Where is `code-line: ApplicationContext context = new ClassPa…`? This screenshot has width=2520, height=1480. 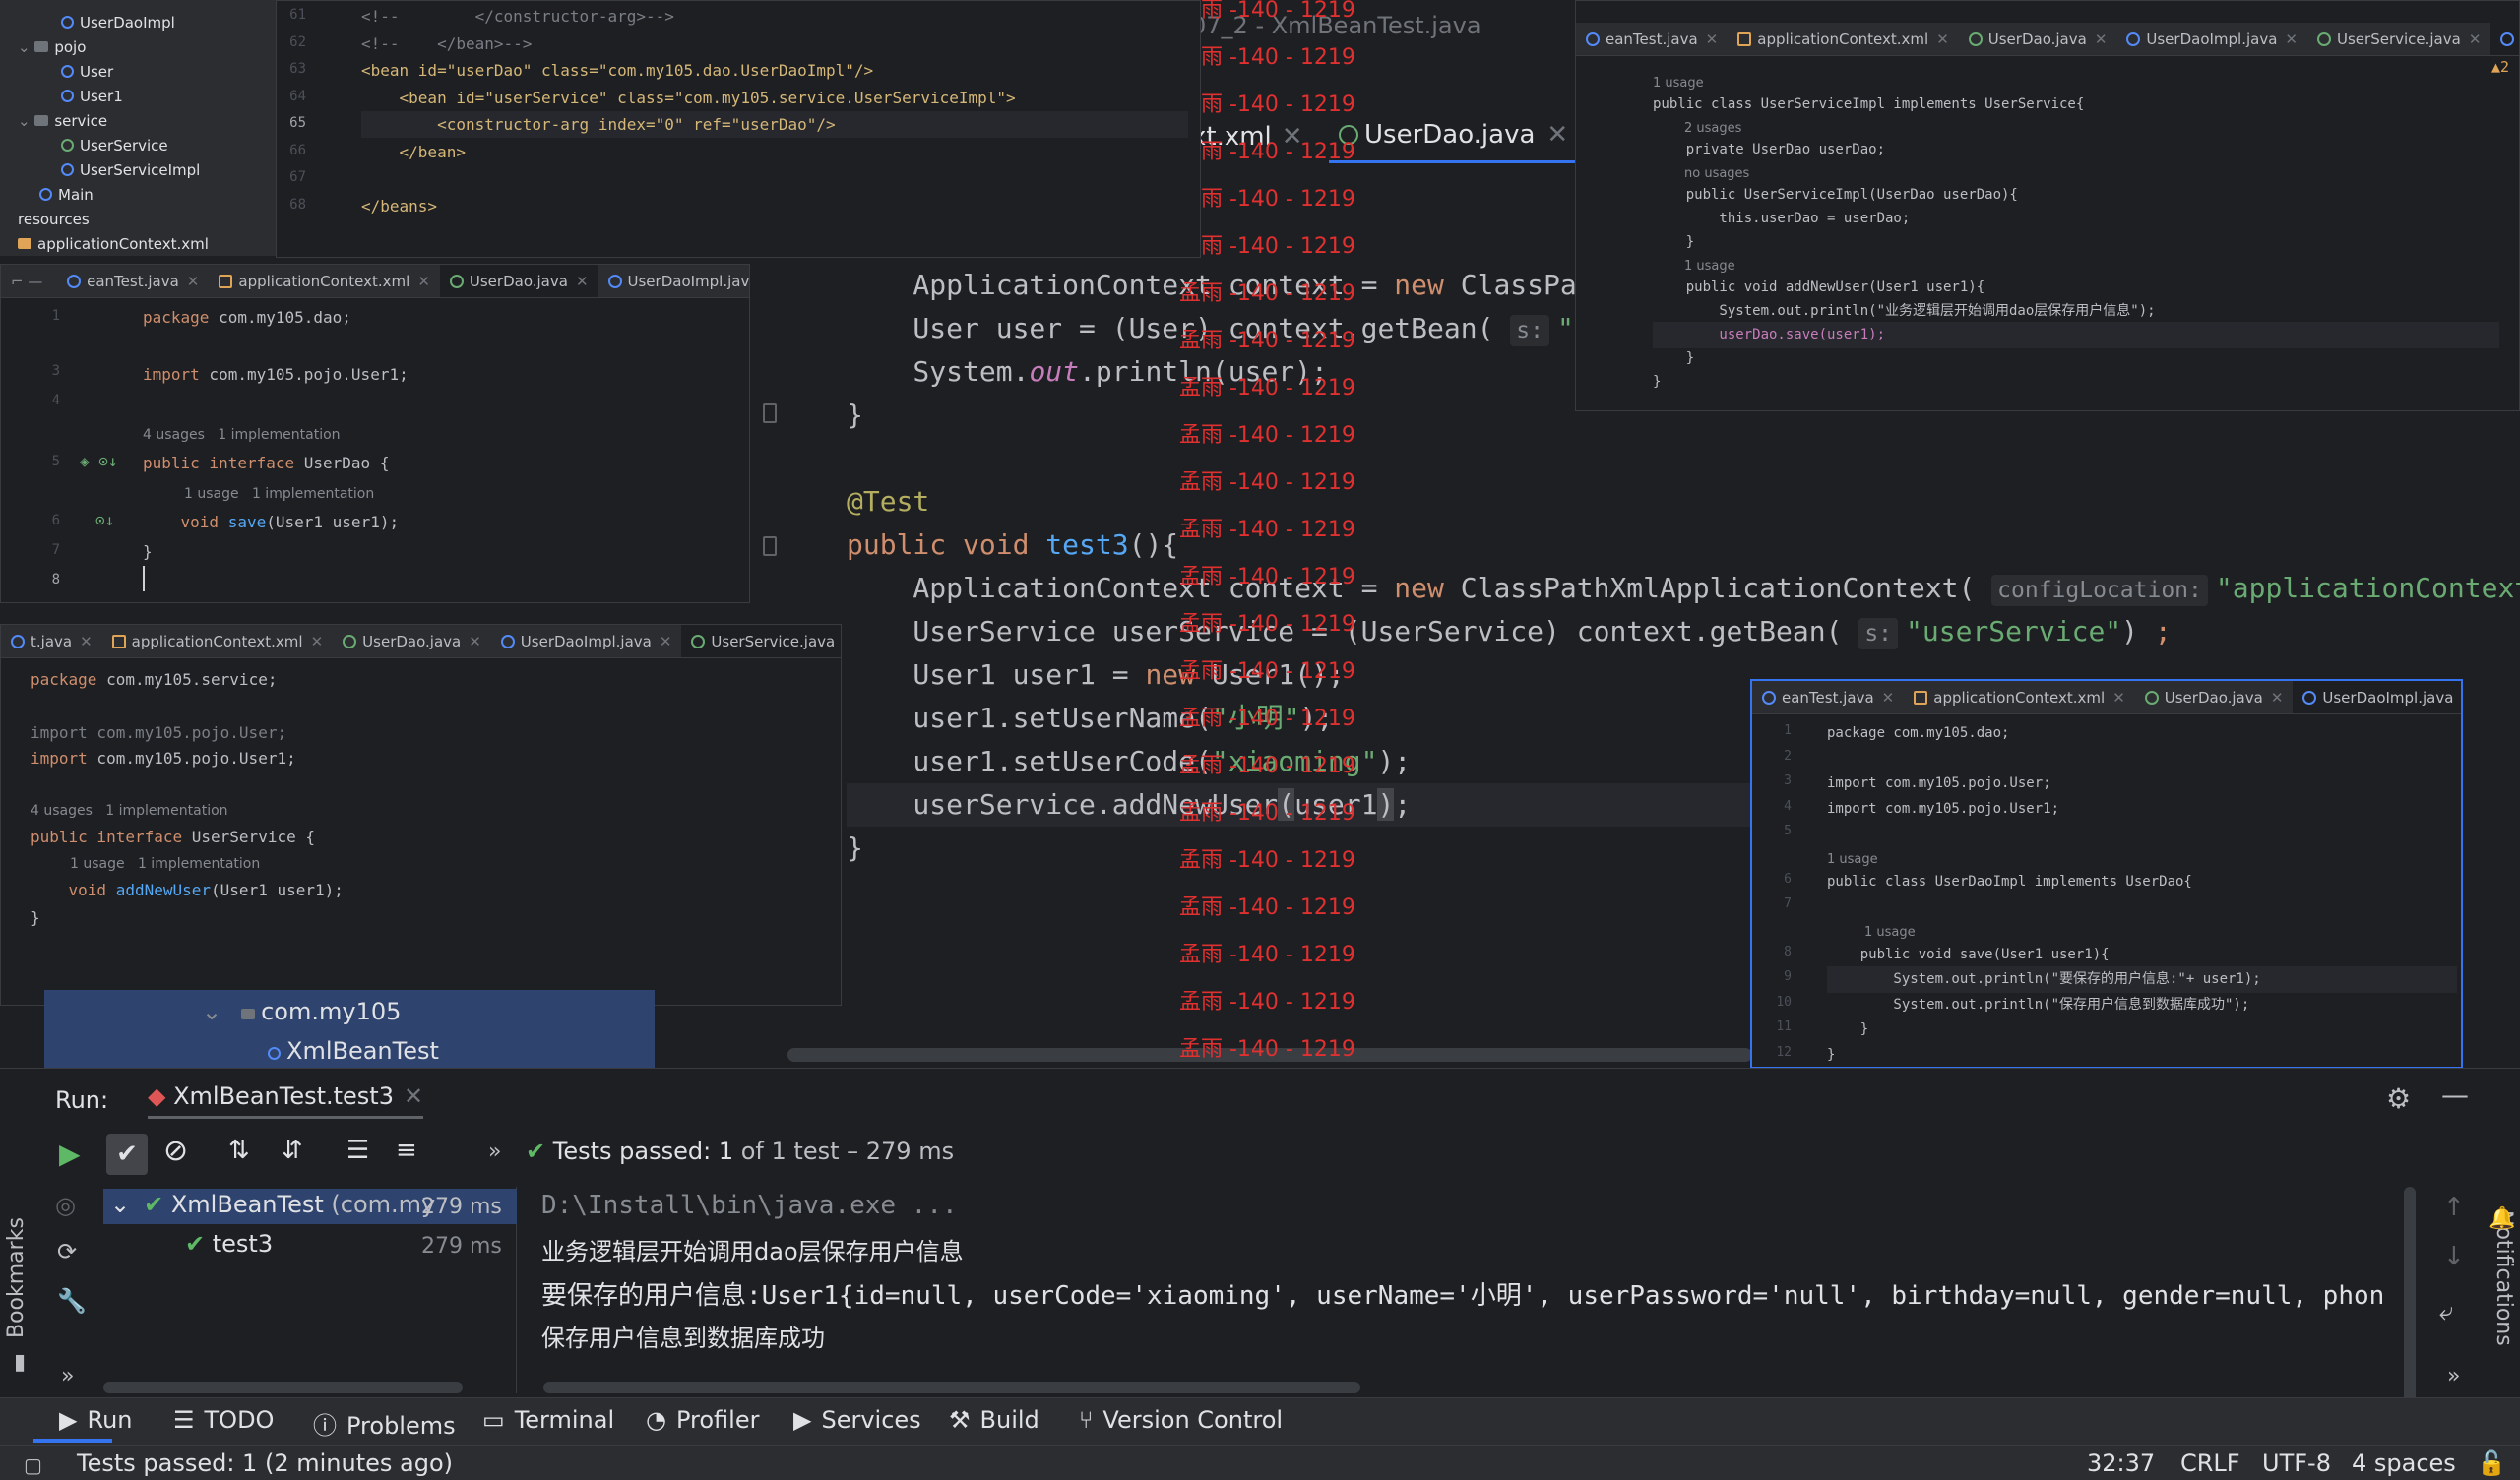
code-line: ApplicationContext context = new ClassPa… is located at coordinates (1683, 588).